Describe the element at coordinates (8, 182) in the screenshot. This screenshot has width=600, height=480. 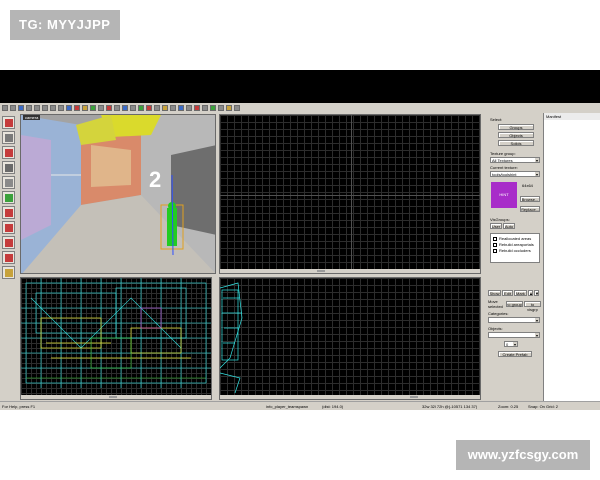
I see `block-tool-icon` at that location.